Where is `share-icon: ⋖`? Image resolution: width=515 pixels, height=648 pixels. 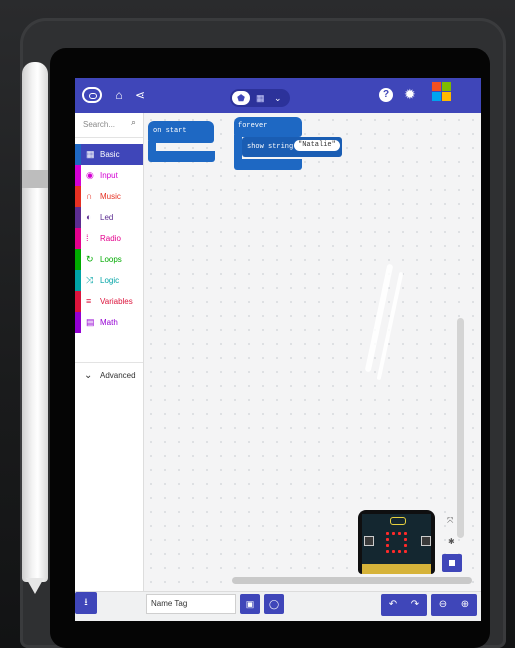 share-icon: ⋖ is located at coordinates (140, 95).